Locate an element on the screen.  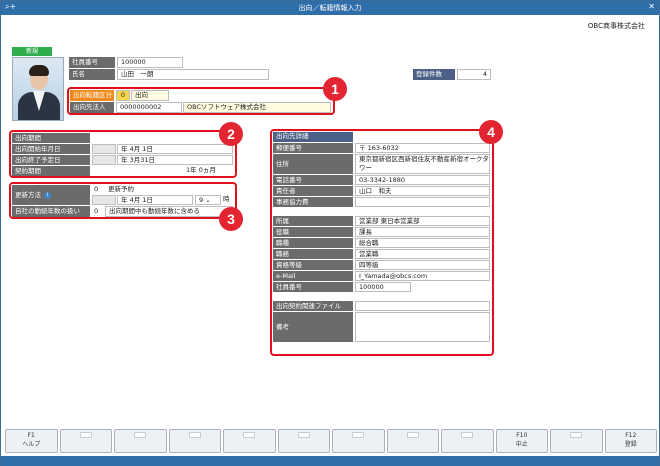
info-icon: i is located at coordinates (47, 195).